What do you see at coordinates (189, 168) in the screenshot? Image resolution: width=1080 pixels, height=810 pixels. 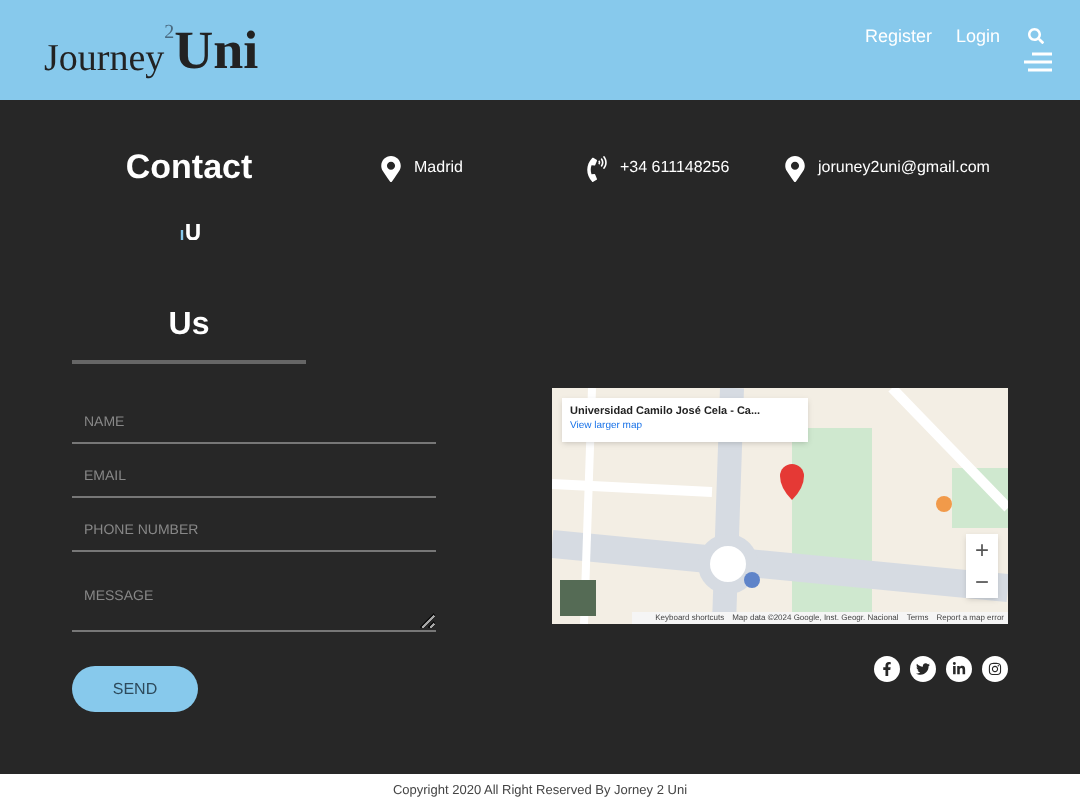 I see `section-title: Contact` at bounding box center [189, 168].